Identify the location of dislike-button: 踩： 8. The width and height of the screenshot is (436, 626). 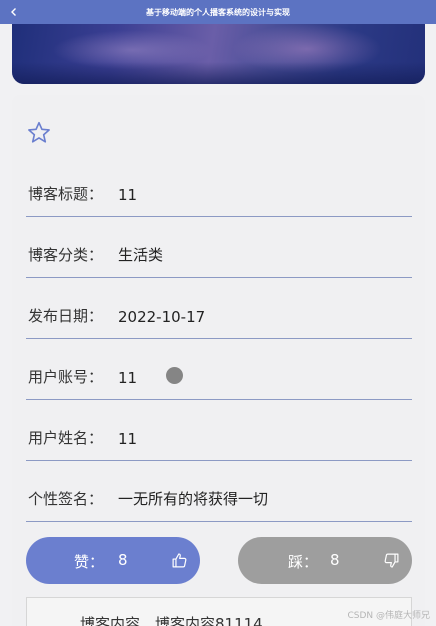
(325, 560).